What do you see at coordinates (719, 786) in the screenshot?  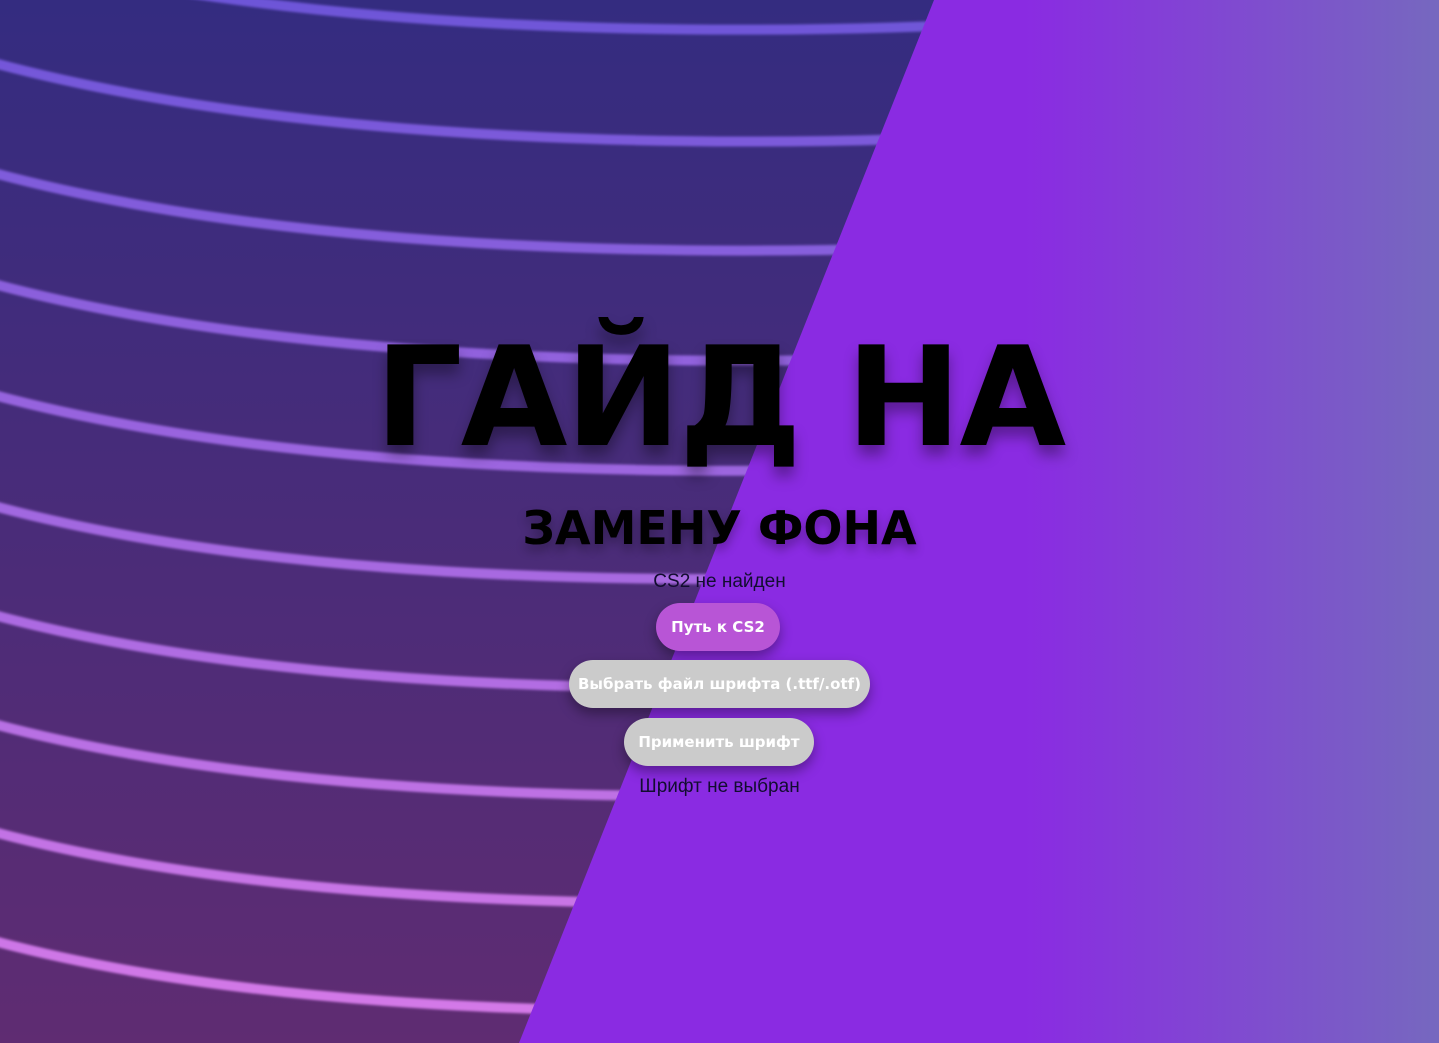 I see `font-status-text: Шрифт не выбран` at bounding box center [719, 786].